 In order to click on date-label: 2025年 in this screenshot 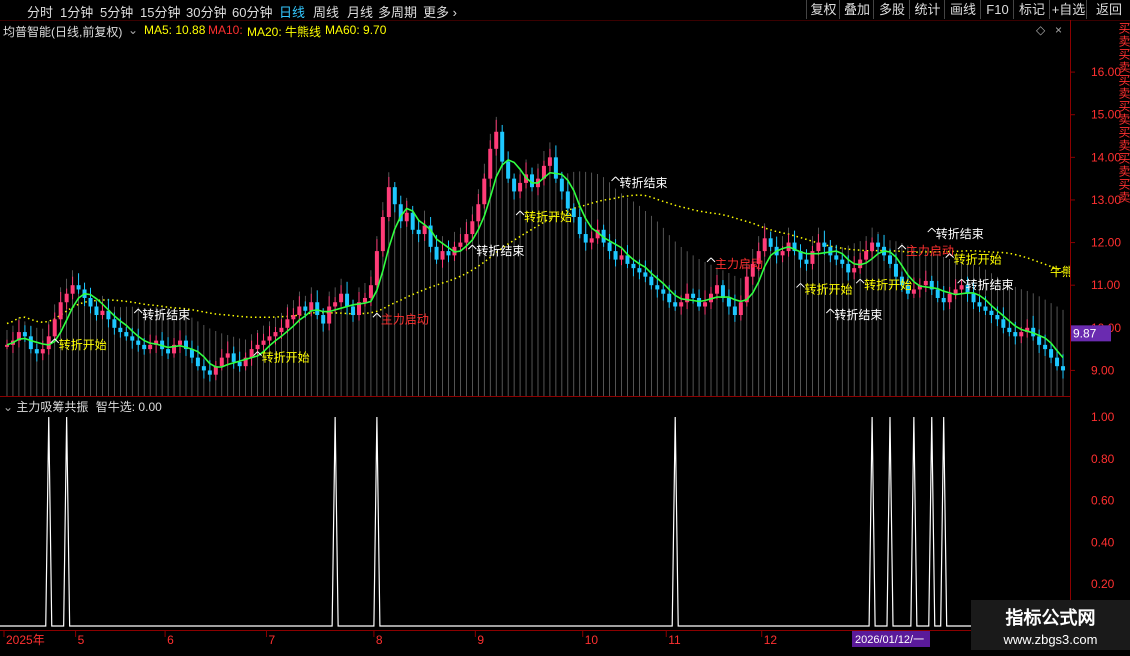, I will do `click(25, 640)`.